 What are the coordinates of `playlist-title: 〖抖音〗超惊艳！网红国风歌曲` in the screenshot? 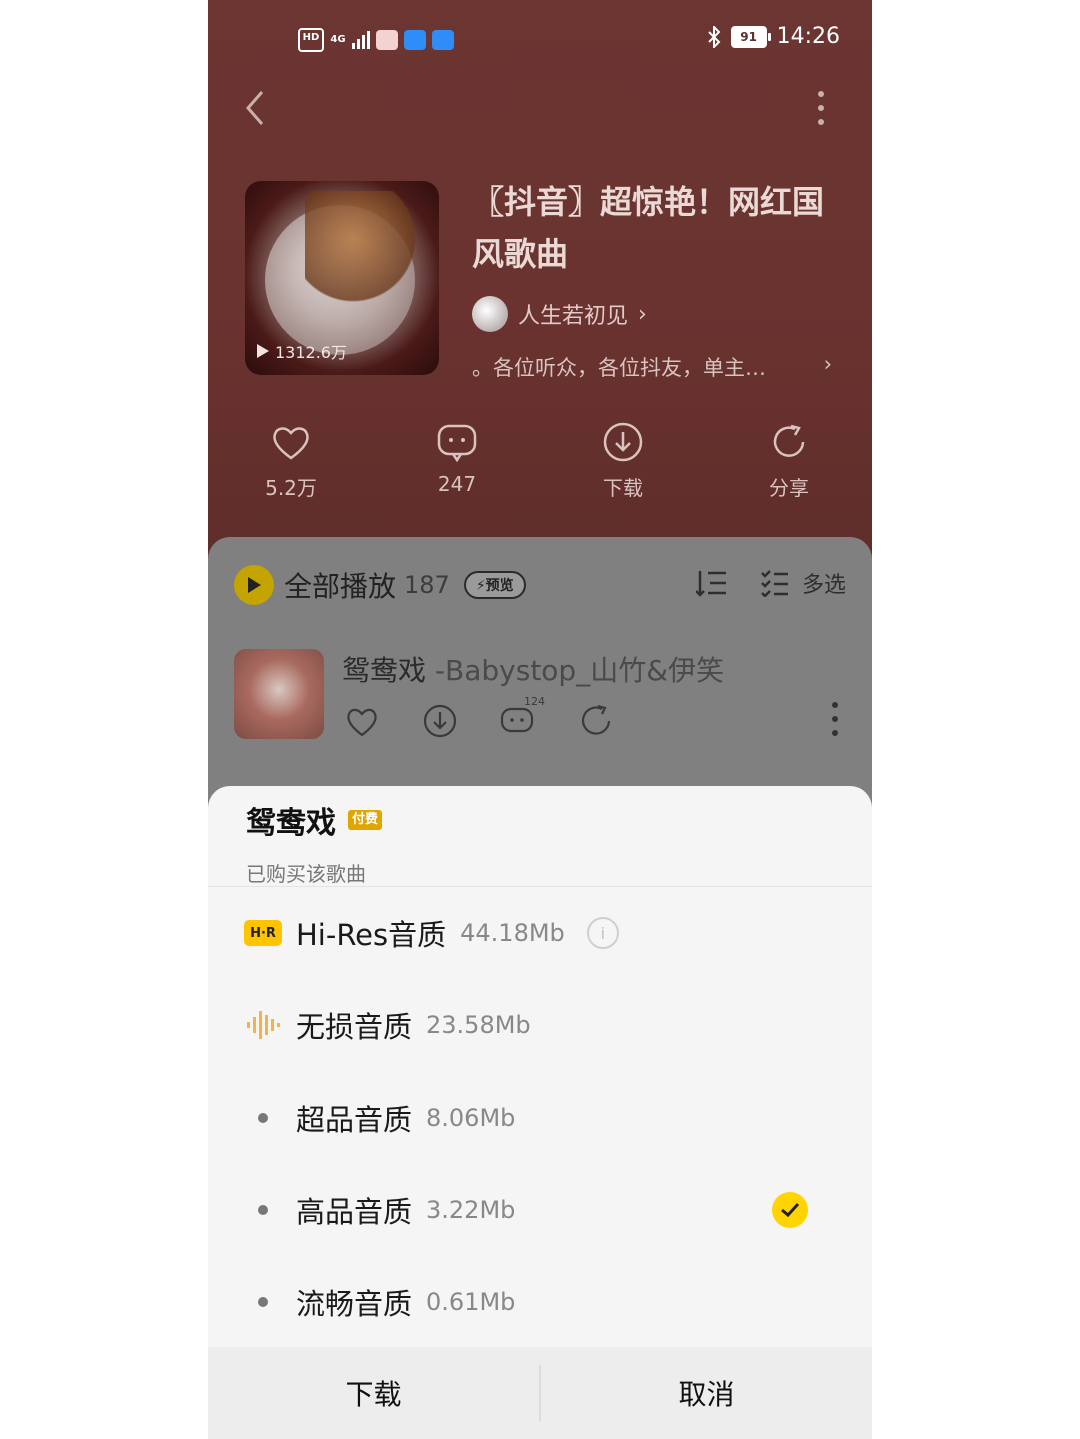 It's located at (648, 228).